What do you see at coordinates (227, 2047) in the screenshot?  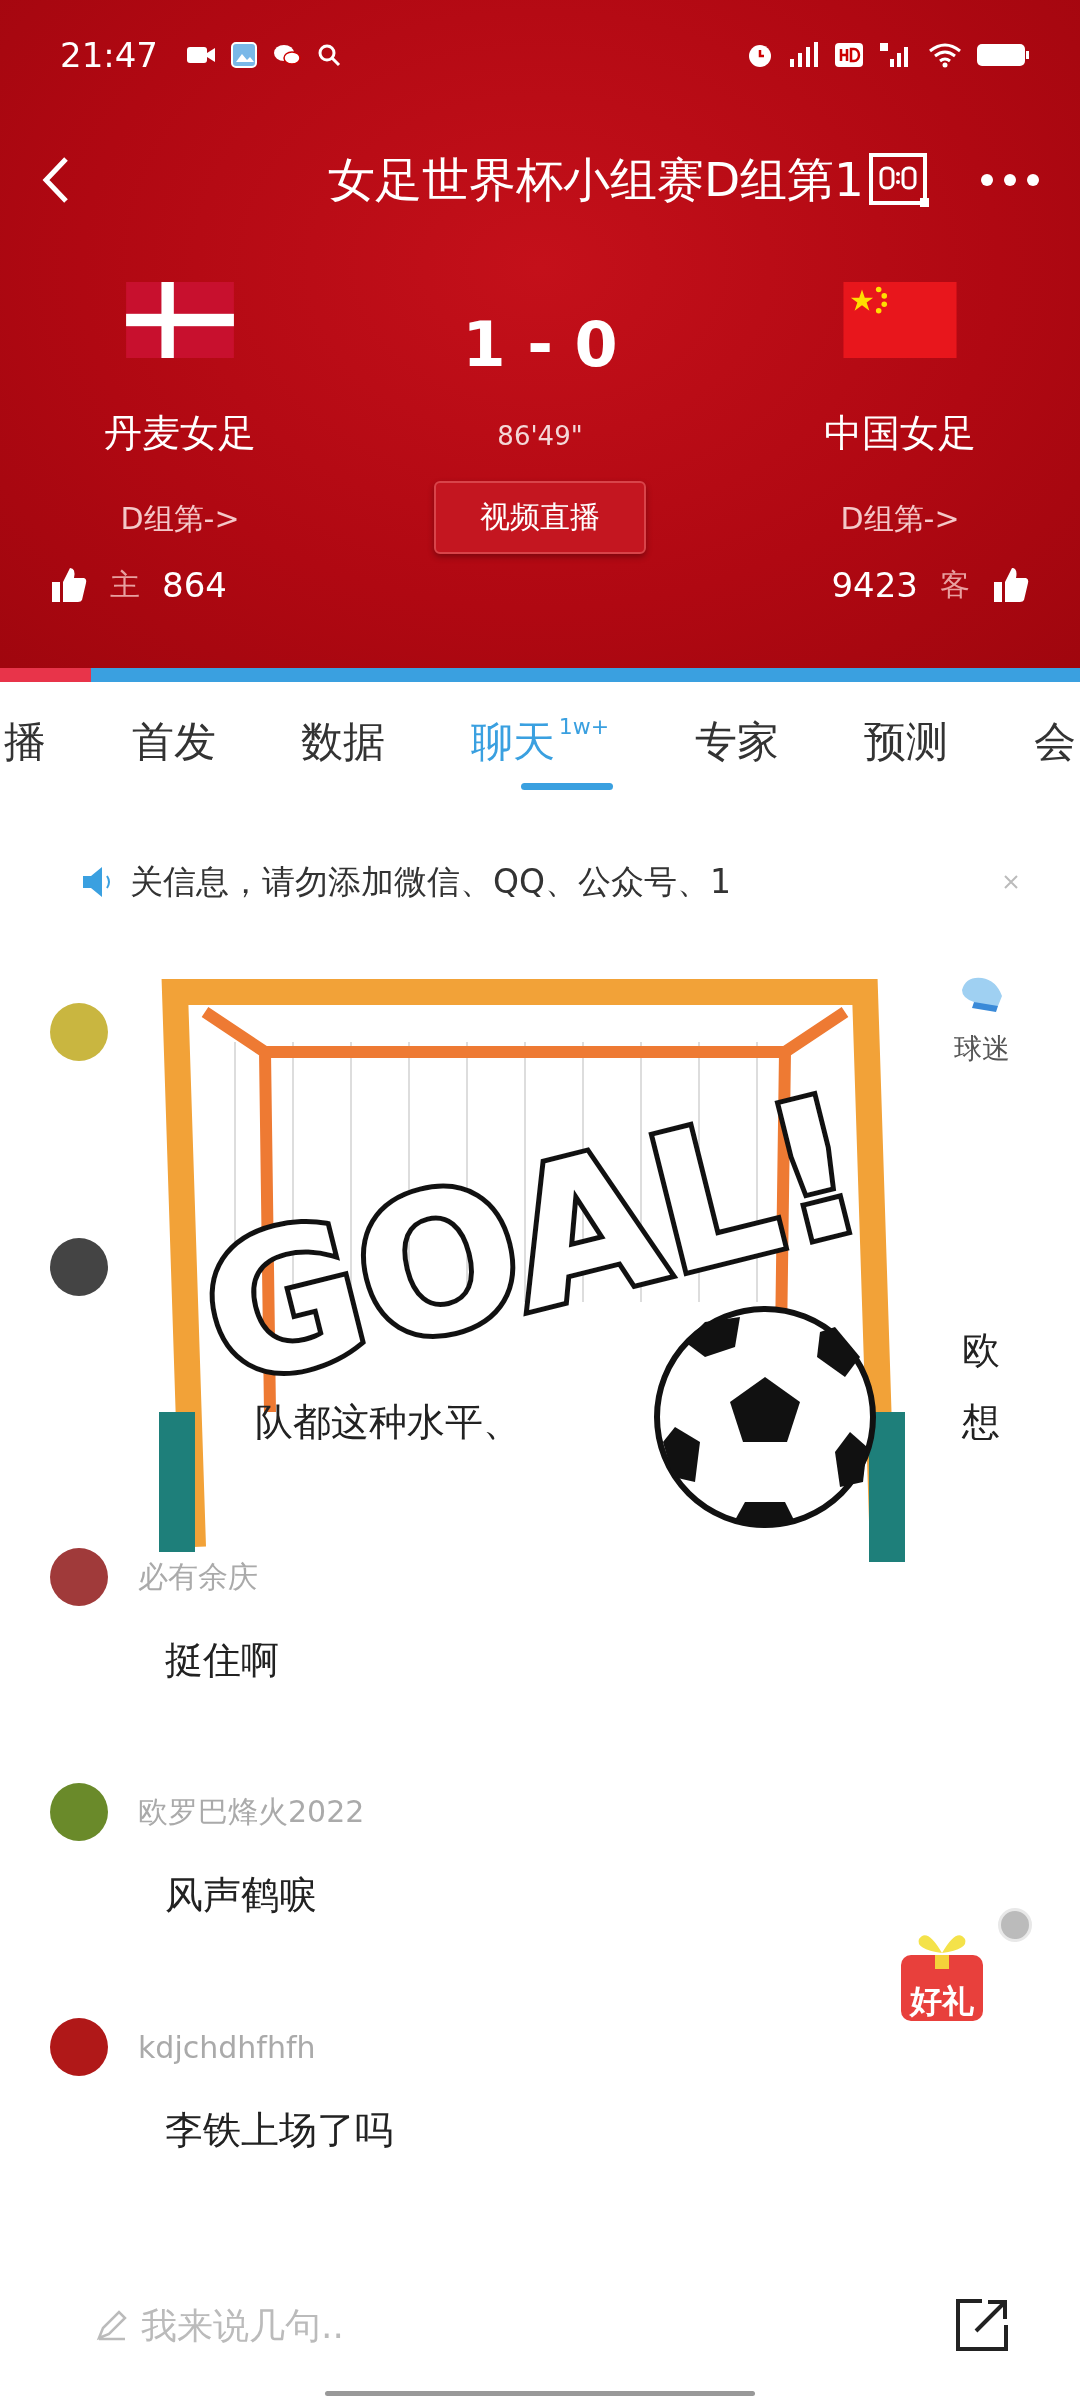 I see `user-name: kdjchdhfhfh` at bounding box center [227, 2047].